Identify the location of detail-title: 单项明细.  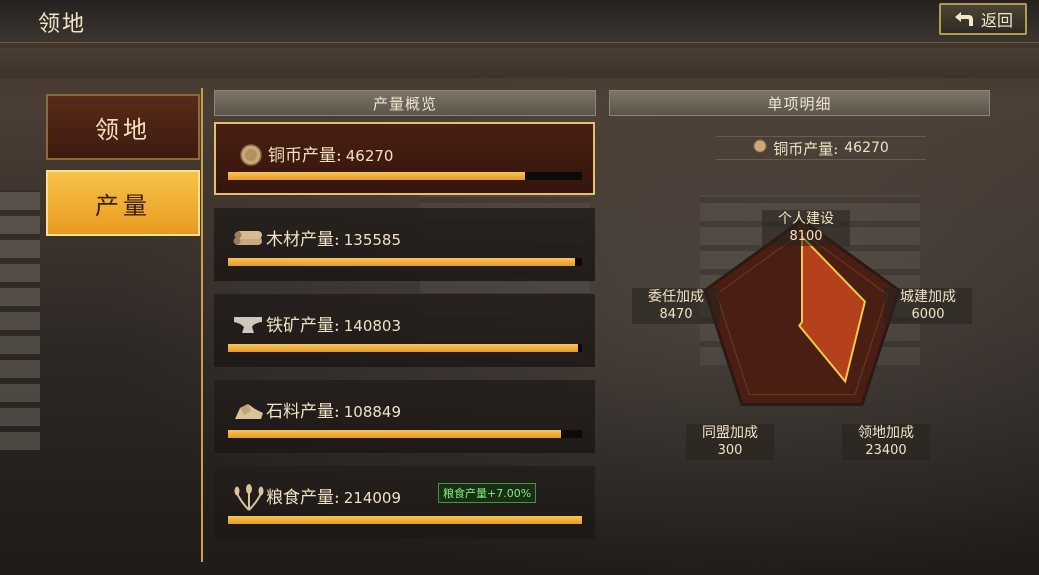
(799, 103).